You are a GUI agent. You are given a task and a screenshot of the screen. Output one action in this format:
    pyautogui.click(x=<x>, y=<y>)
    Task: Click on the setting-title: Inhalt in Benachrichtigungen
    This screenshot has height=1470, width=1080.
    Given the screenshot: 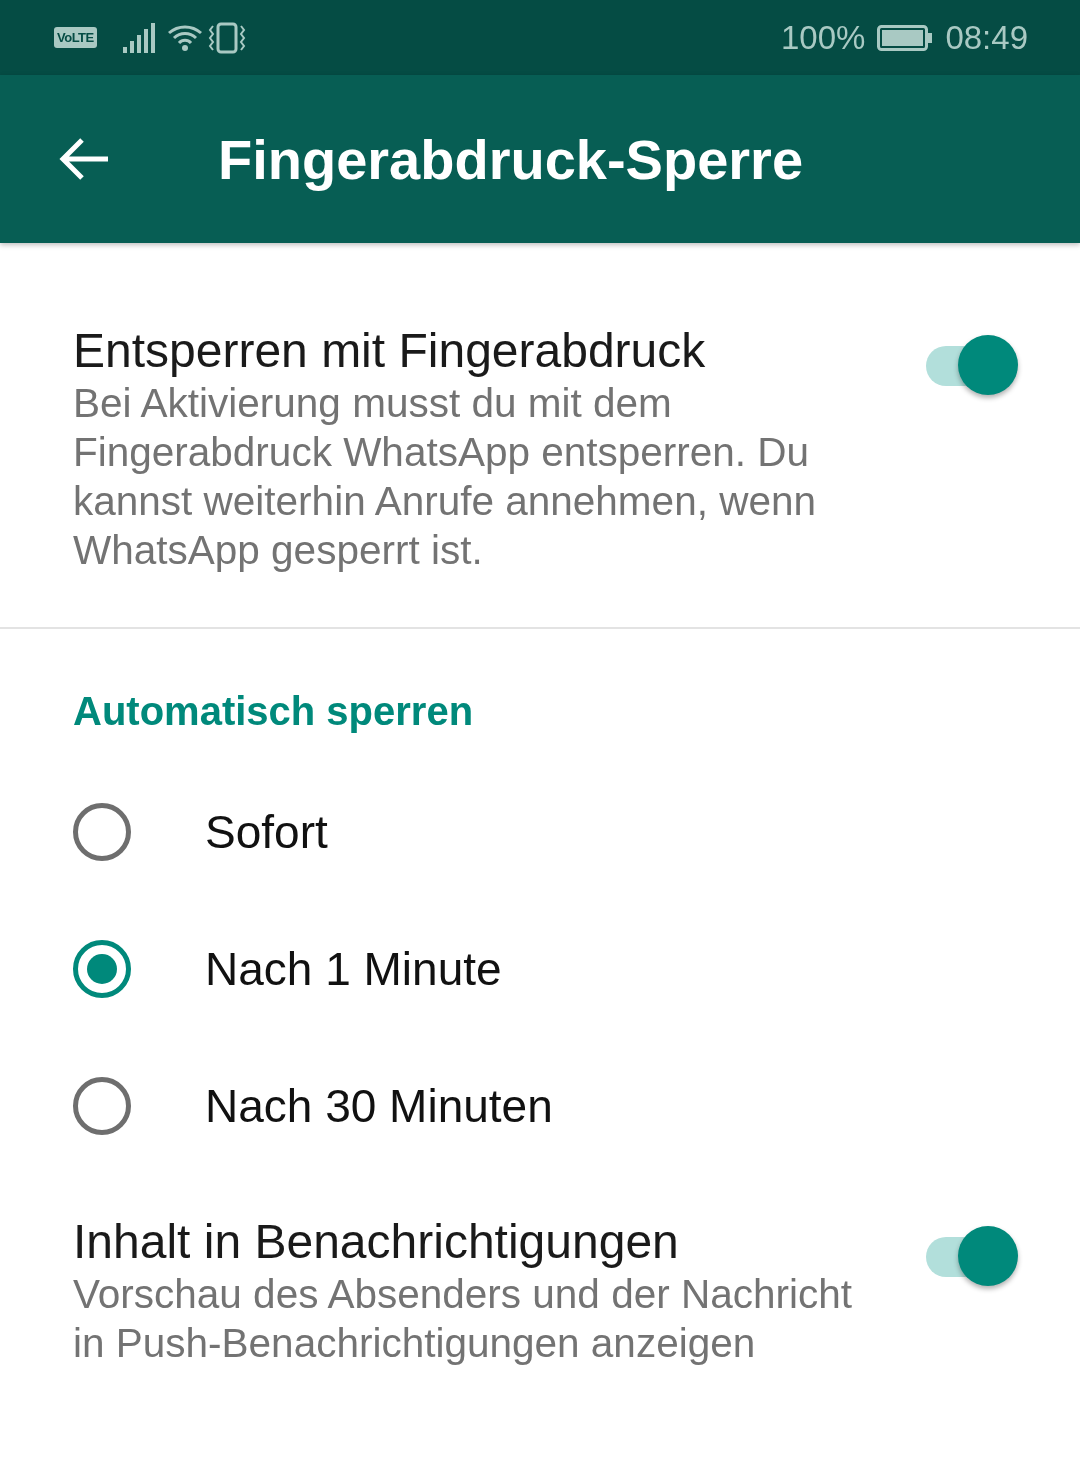 What is the action you would take?
    pyautogui.click(x=376, y=1242)
    